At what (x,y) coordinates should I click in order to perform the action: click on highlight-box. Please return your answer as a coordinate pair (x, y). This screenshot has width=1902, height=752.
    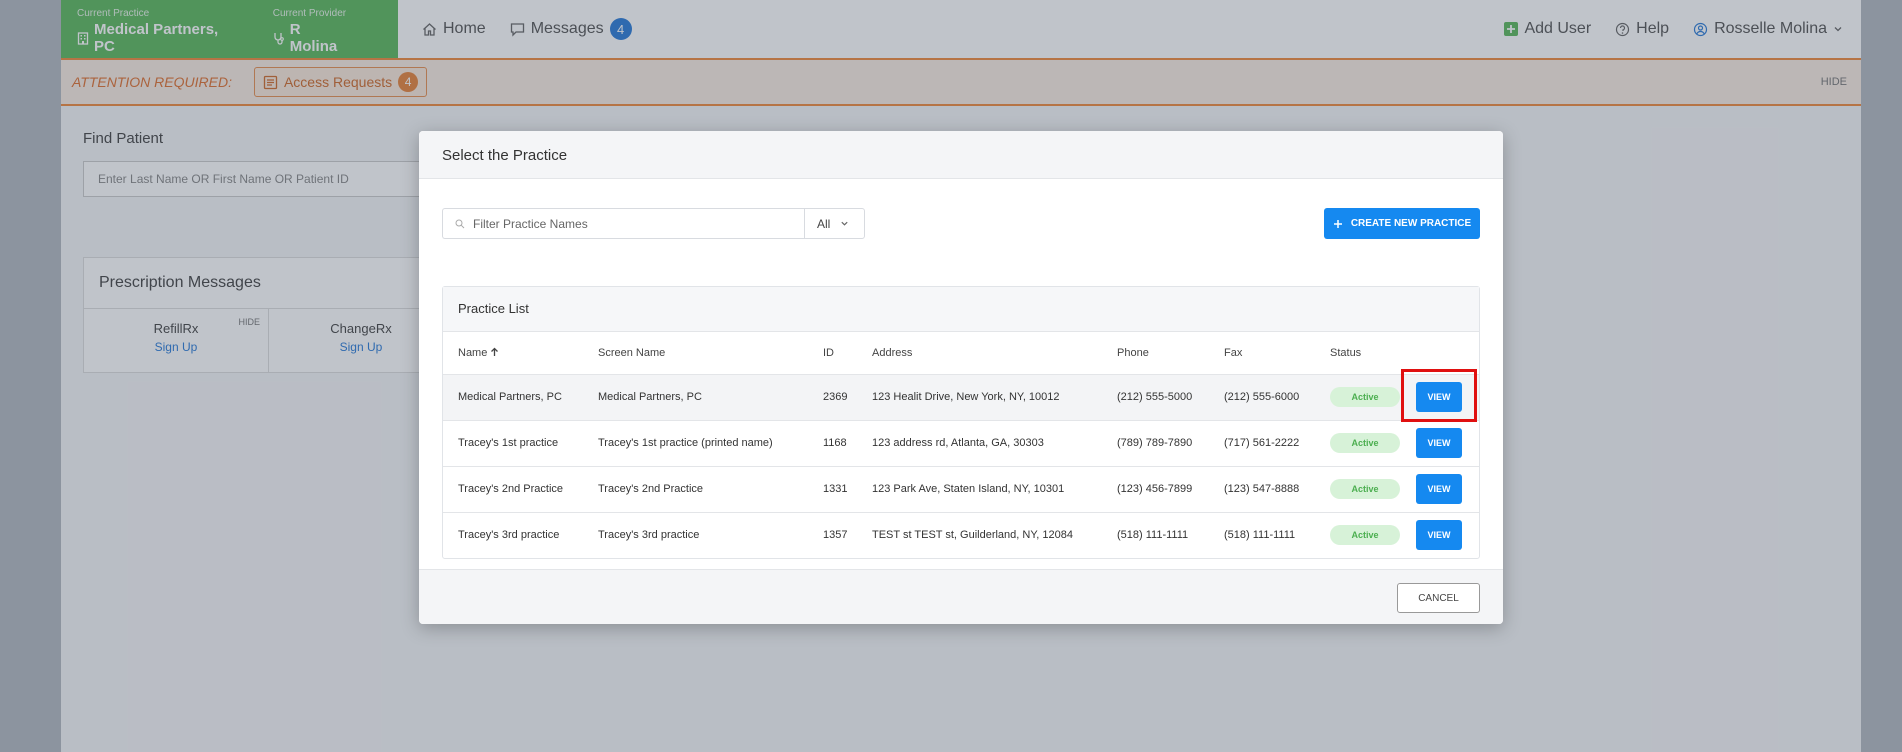
    Looking at the image, I should click on (1439, 395).